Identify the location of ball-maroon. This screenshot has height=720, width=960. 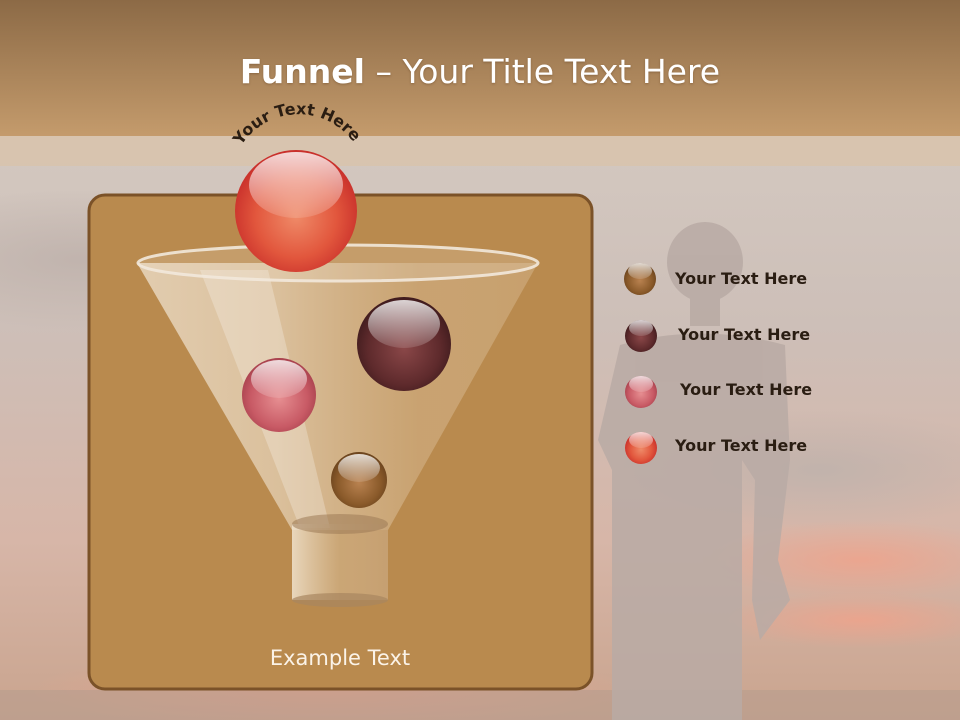
(404, 344).